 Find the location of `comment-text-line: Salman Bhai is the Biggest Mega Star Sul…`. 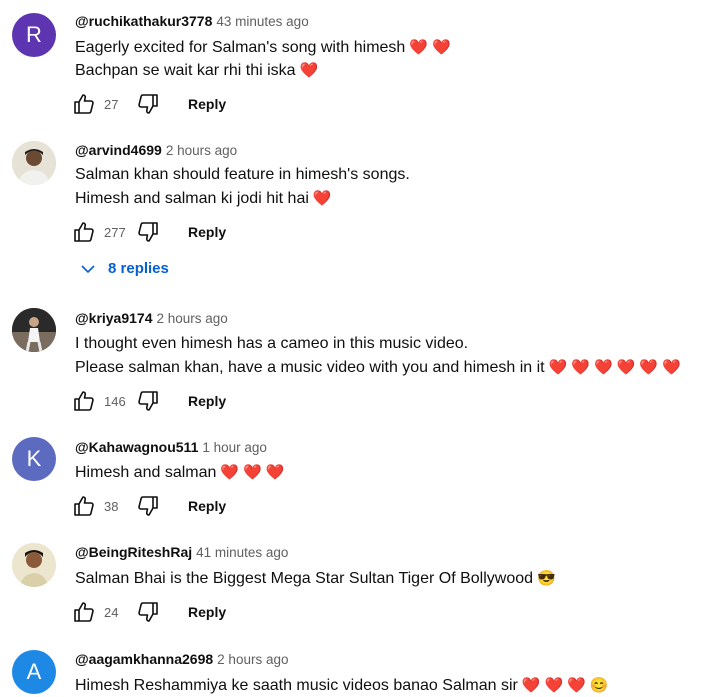

comment-text-line: Salman Bhai is the Biggest Mega Star Sul… is located at coordinates (315, 578).